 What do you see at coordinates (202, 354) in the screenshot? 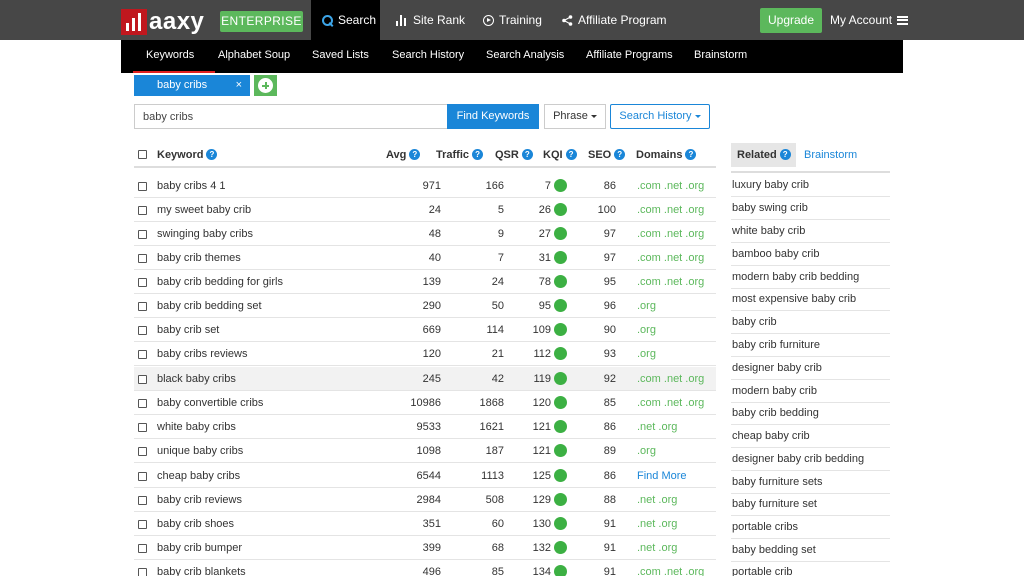
I see `row-keyword: baby cribs reviews` at bounding box center [202, 354].